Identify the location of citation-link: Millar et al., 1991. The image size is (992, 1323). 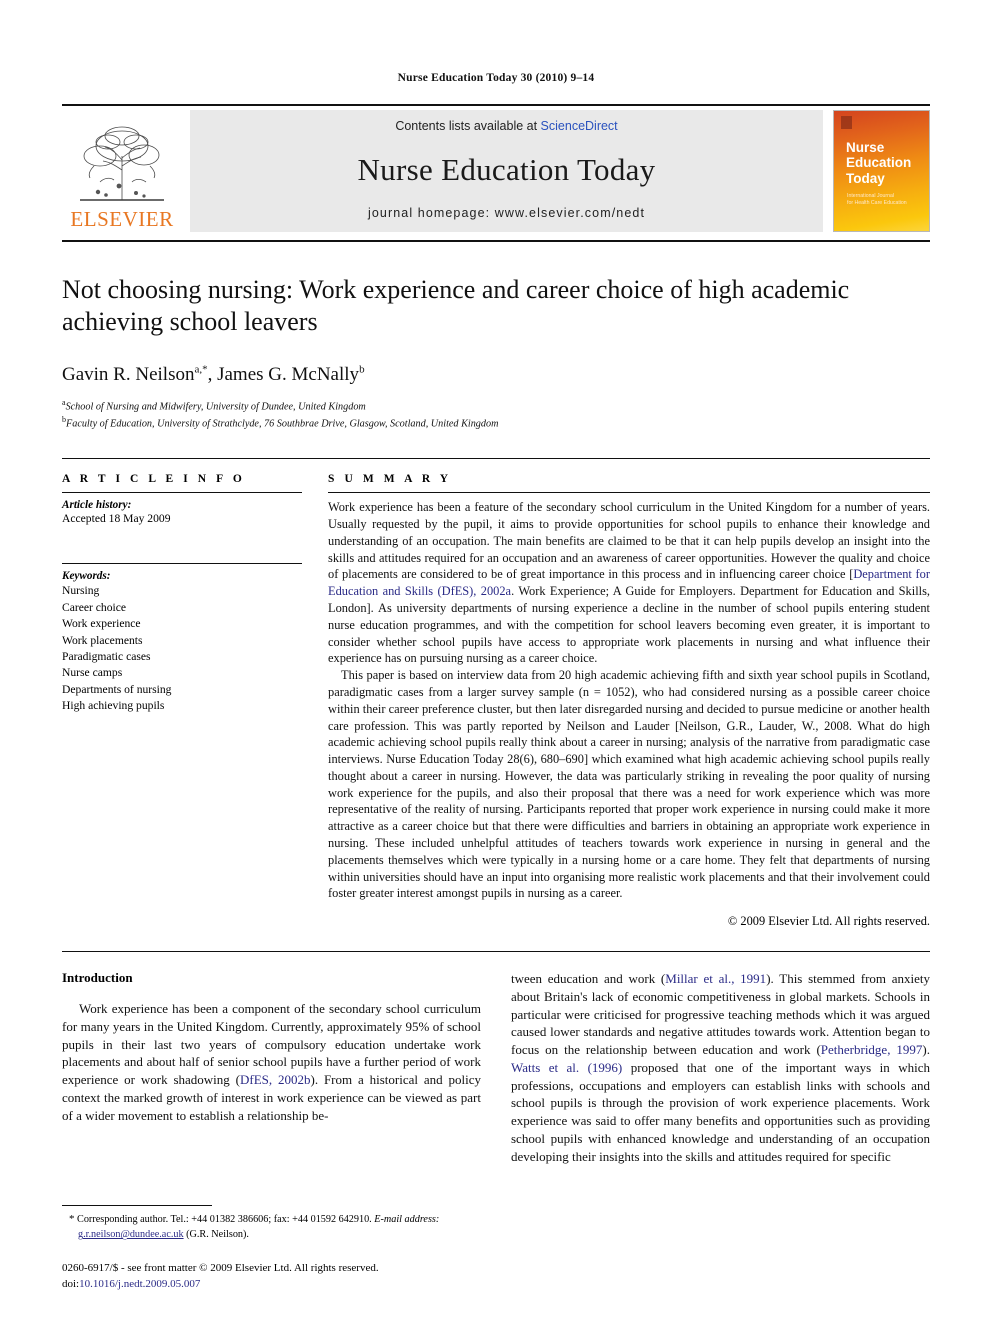
(715, 978).